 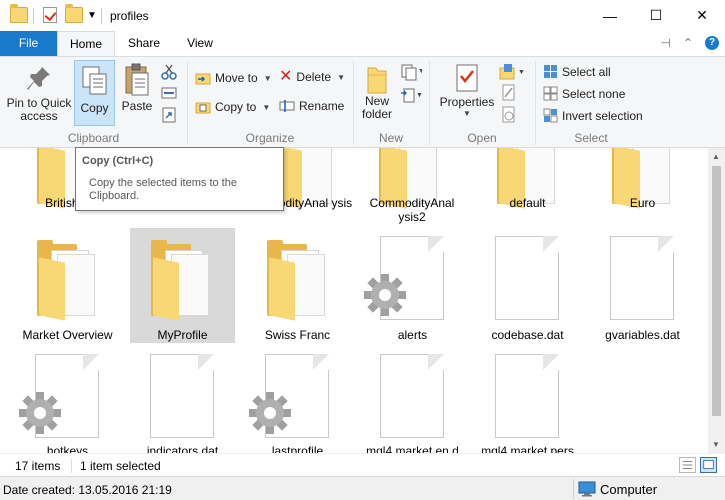 I want to click on copy-to-button: Copy to ▼, so click(x=232, y=107).